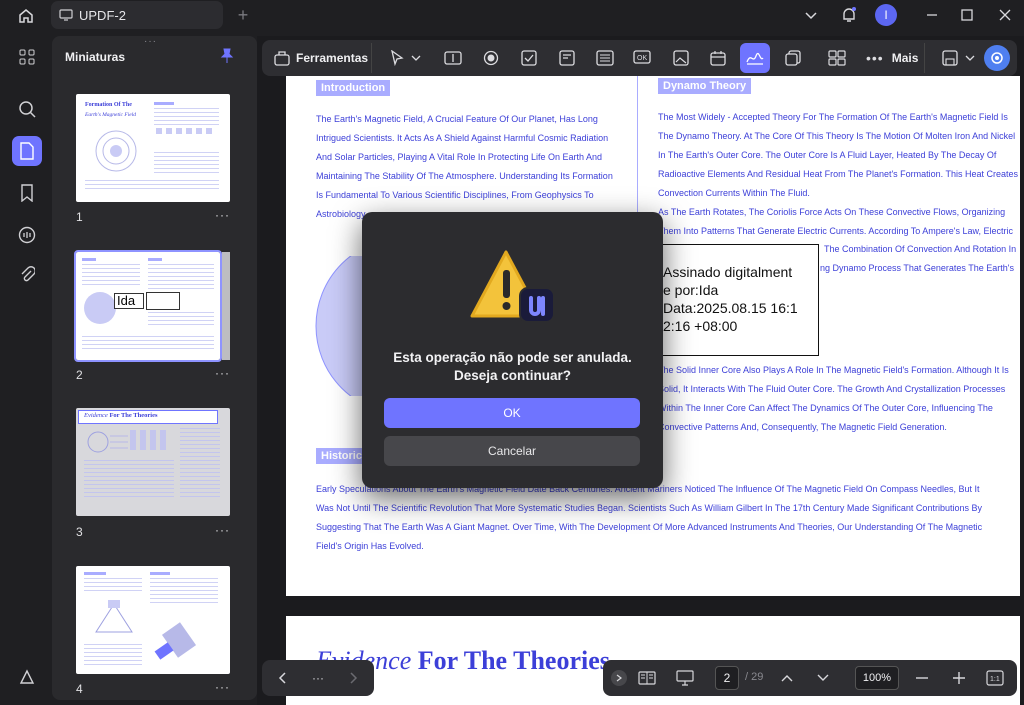 The width and height of the screenshot is (1024, 705). Describe the element at coordinates (691, 290) in the screenshot. I see `signature-line: e por:Ida` at that location.